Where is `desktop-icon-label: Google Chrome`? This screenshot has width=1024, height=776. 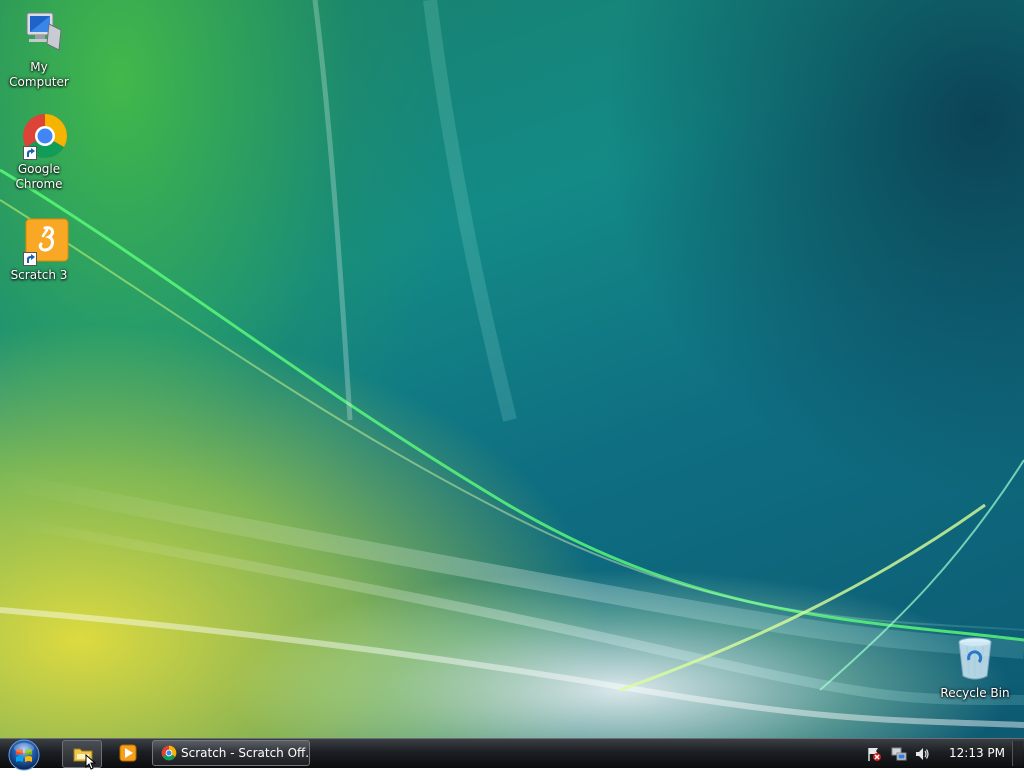
desktop-icon-label: Google Chrome is located at coordinates (39, 176).